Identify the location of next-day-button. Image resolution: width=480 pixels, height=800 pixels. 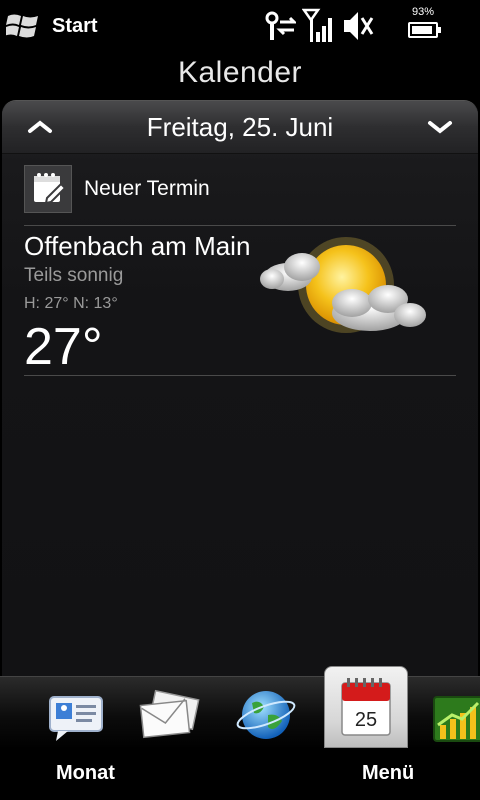
(440, 127).